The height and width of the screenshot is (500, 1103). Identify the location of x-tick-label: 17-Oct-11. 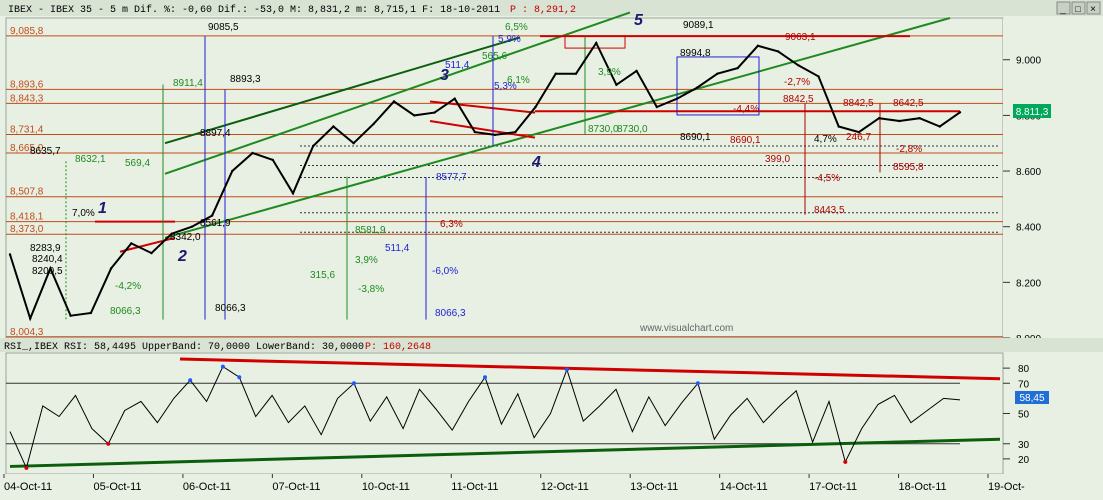
(833, 487).